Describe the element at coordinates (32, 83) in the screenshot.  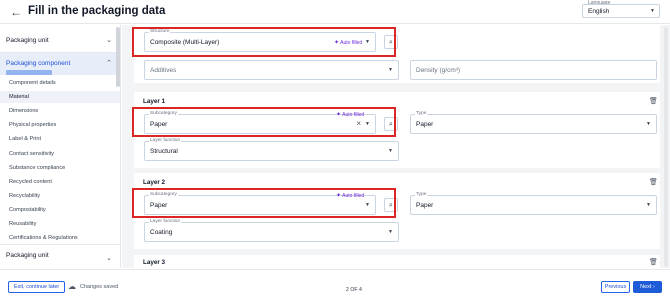
I see `sidebar-item-component-details: Component details` at that location.